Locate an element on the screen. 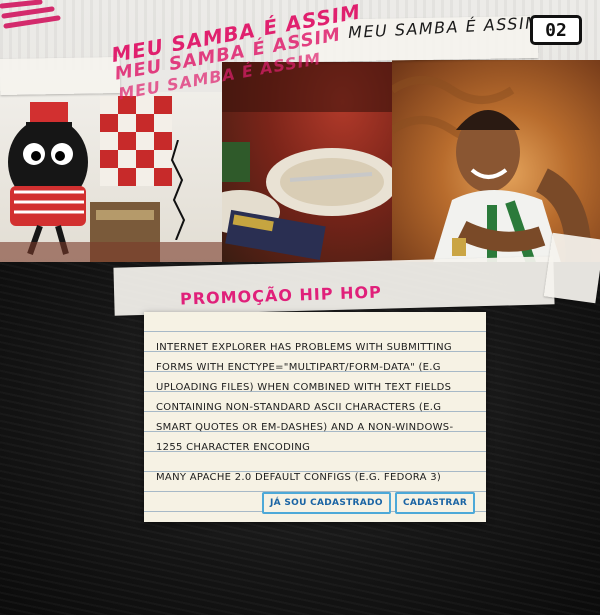  already-registered-button: JÁ SOU CADASTRADO is located at coordinates (326, 503).